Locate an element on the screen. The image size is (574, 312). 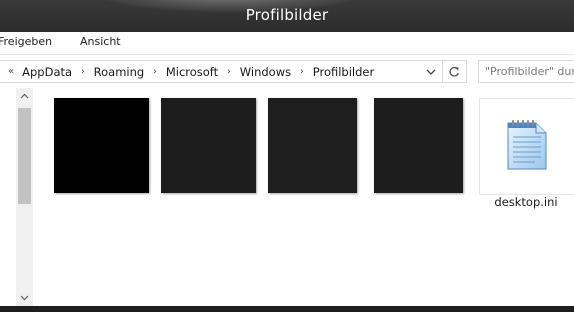
window-title: Profilbilder is located at coordinates (287, 15).